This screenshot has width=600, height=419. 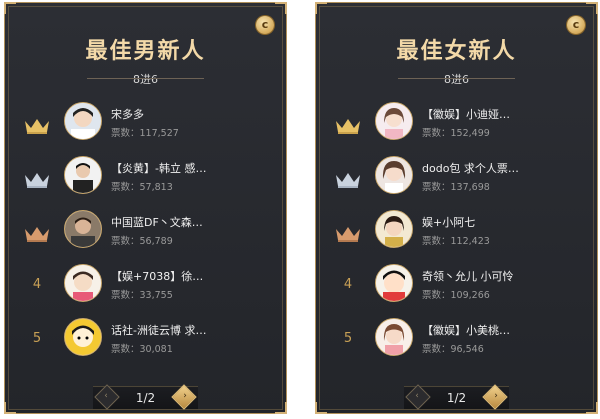 What do you see at coordinates (145, 342) in the screenshot?
I see `list-item: 5 话社-洲徒云博 求… 票数：30,081` at bounding box center [145, 342].